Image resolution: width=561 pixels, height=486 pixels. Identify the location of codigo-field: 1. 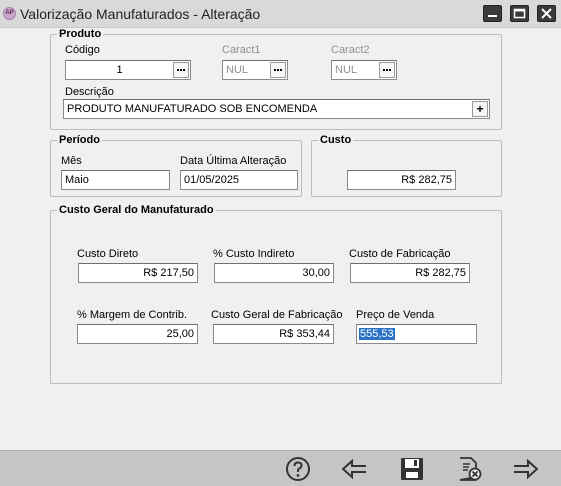
(128, 70).